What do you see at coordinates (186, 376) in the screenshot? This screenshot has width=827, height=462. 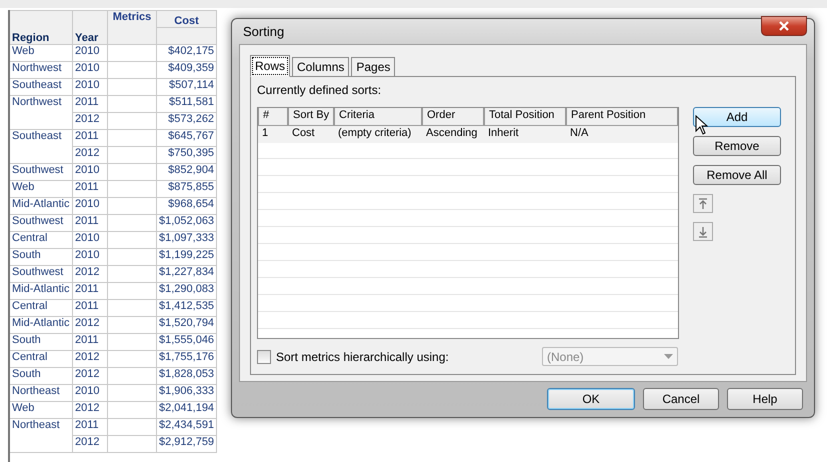 I see `table-cell: $1,828,053` at bounding box center [186, 376].